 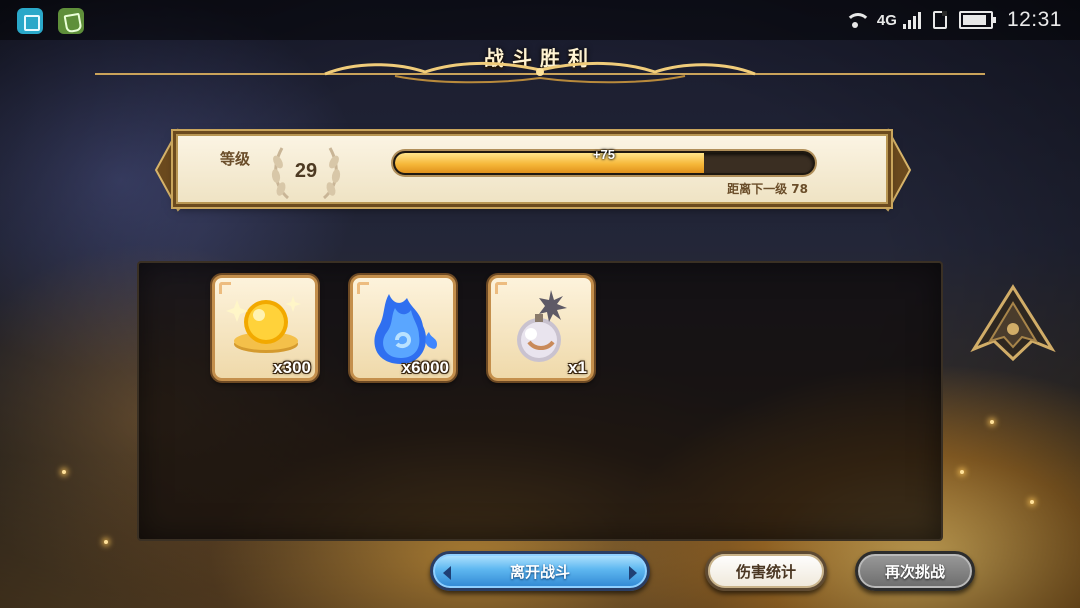 What do you see at coordinates (71, 21) in the screenshot?
I see `security-icon` at bounding box center [71, 21].